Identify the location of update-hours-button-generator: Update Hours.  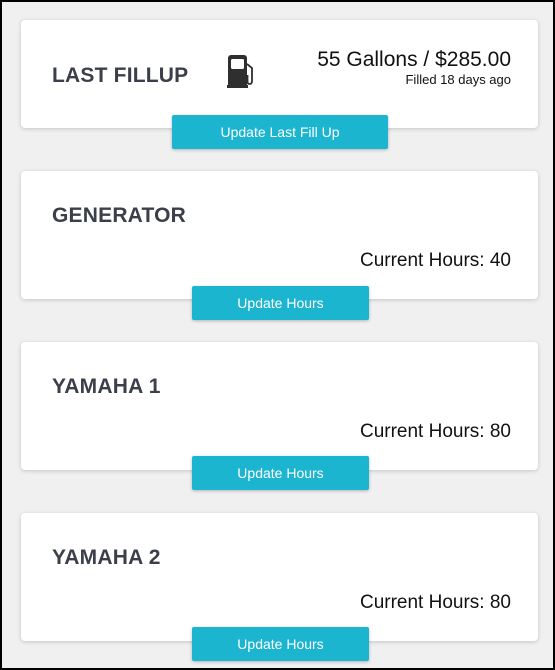
(280, 303).